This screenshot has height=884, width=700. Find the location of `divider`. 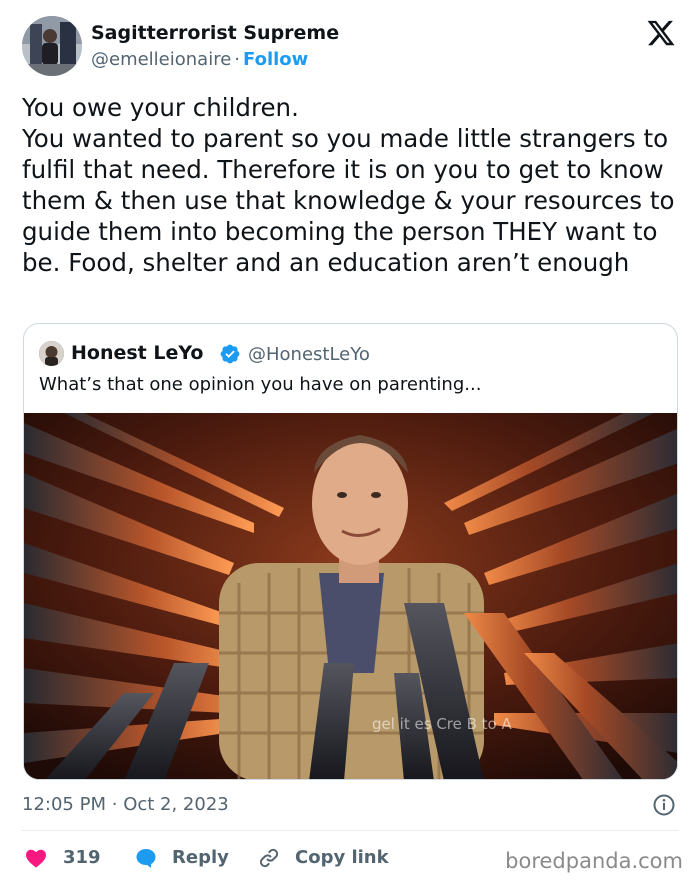

divider is located at coordinates (350, 830).